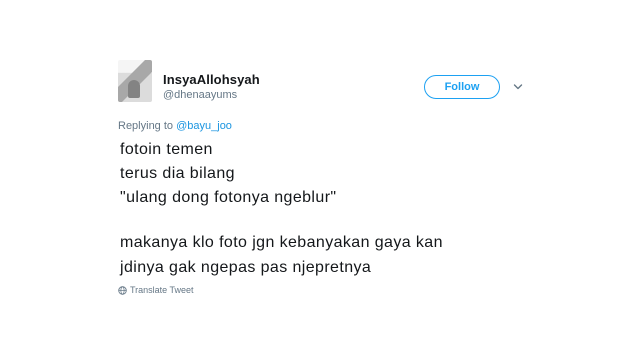 This screenshot has height=360, width=640. I want to click on user-handle: @dhenaayums, so click(200, 95).